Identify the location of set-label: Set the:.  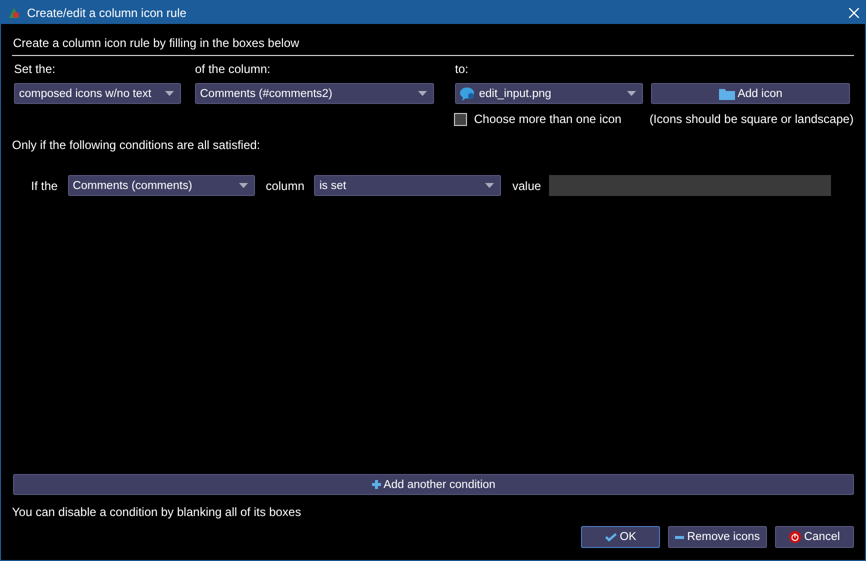
(35, 69).